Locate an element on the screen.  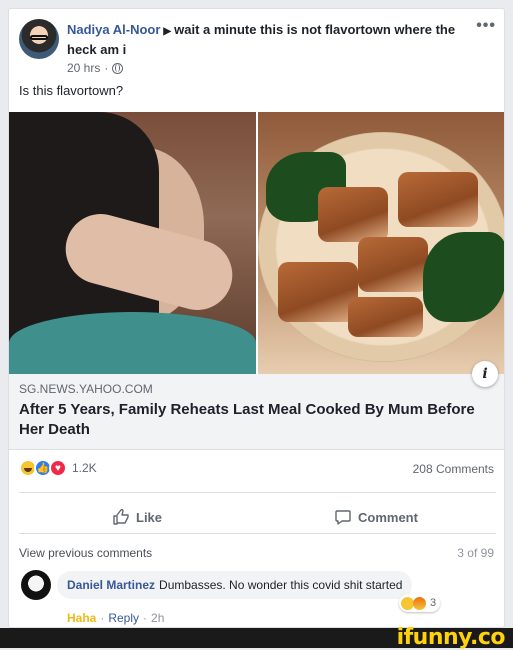
post-meta: 20 hrs · is located at coordinates (95, 68).